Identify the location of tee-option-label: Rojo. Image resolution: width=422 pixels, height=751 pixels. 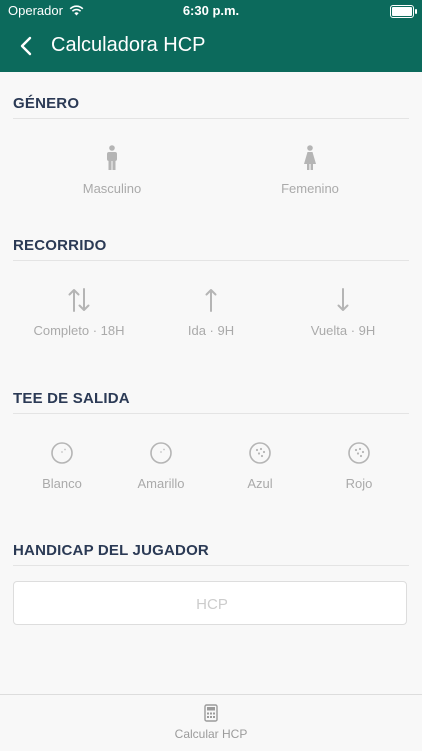
(359, 483).